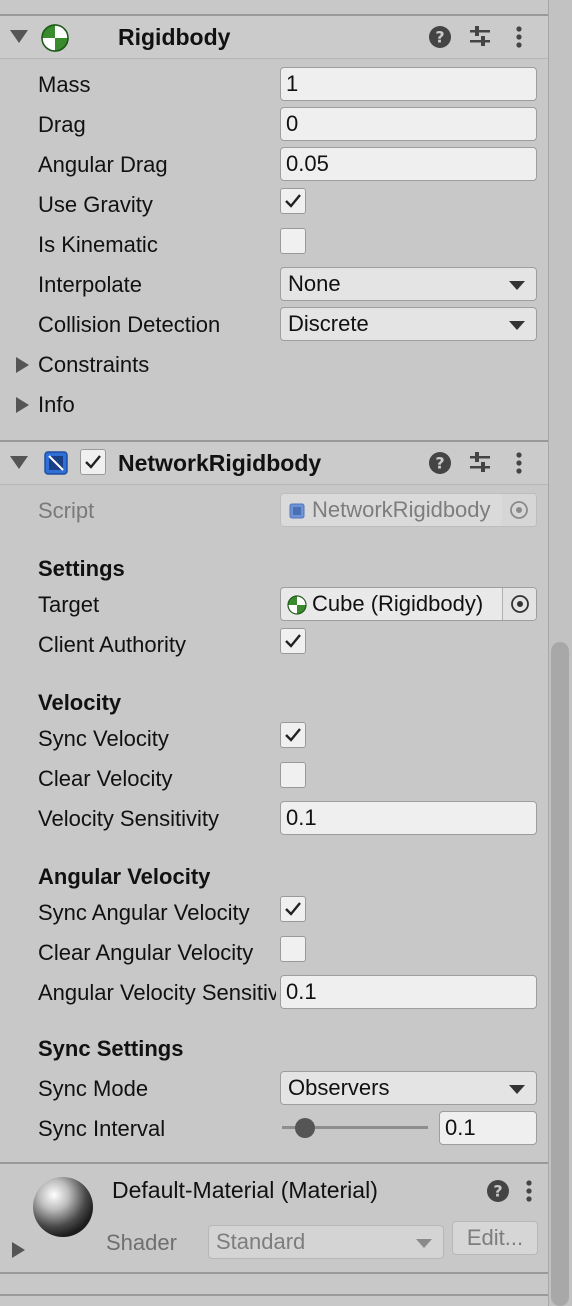 This screenshot has width=572, height=1306. What do you see at coordinates (328, 323) in the screenshot?
I see `collision-detection-value: Discrete` at bounding box center [328, 323].